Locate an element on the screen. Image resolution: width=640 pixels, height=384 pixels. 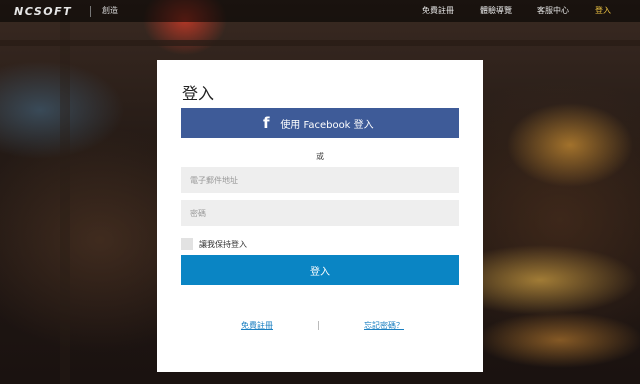
nav-login: 登入 is located at coordinates (603, 10).